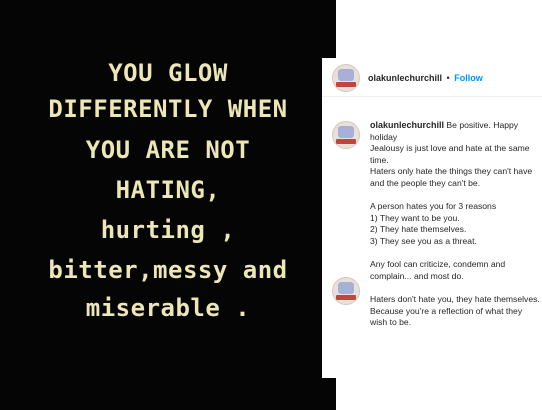 The height and width of the screenshot is (410, 542). I want to click on caption-avatar, so click(346, 135).